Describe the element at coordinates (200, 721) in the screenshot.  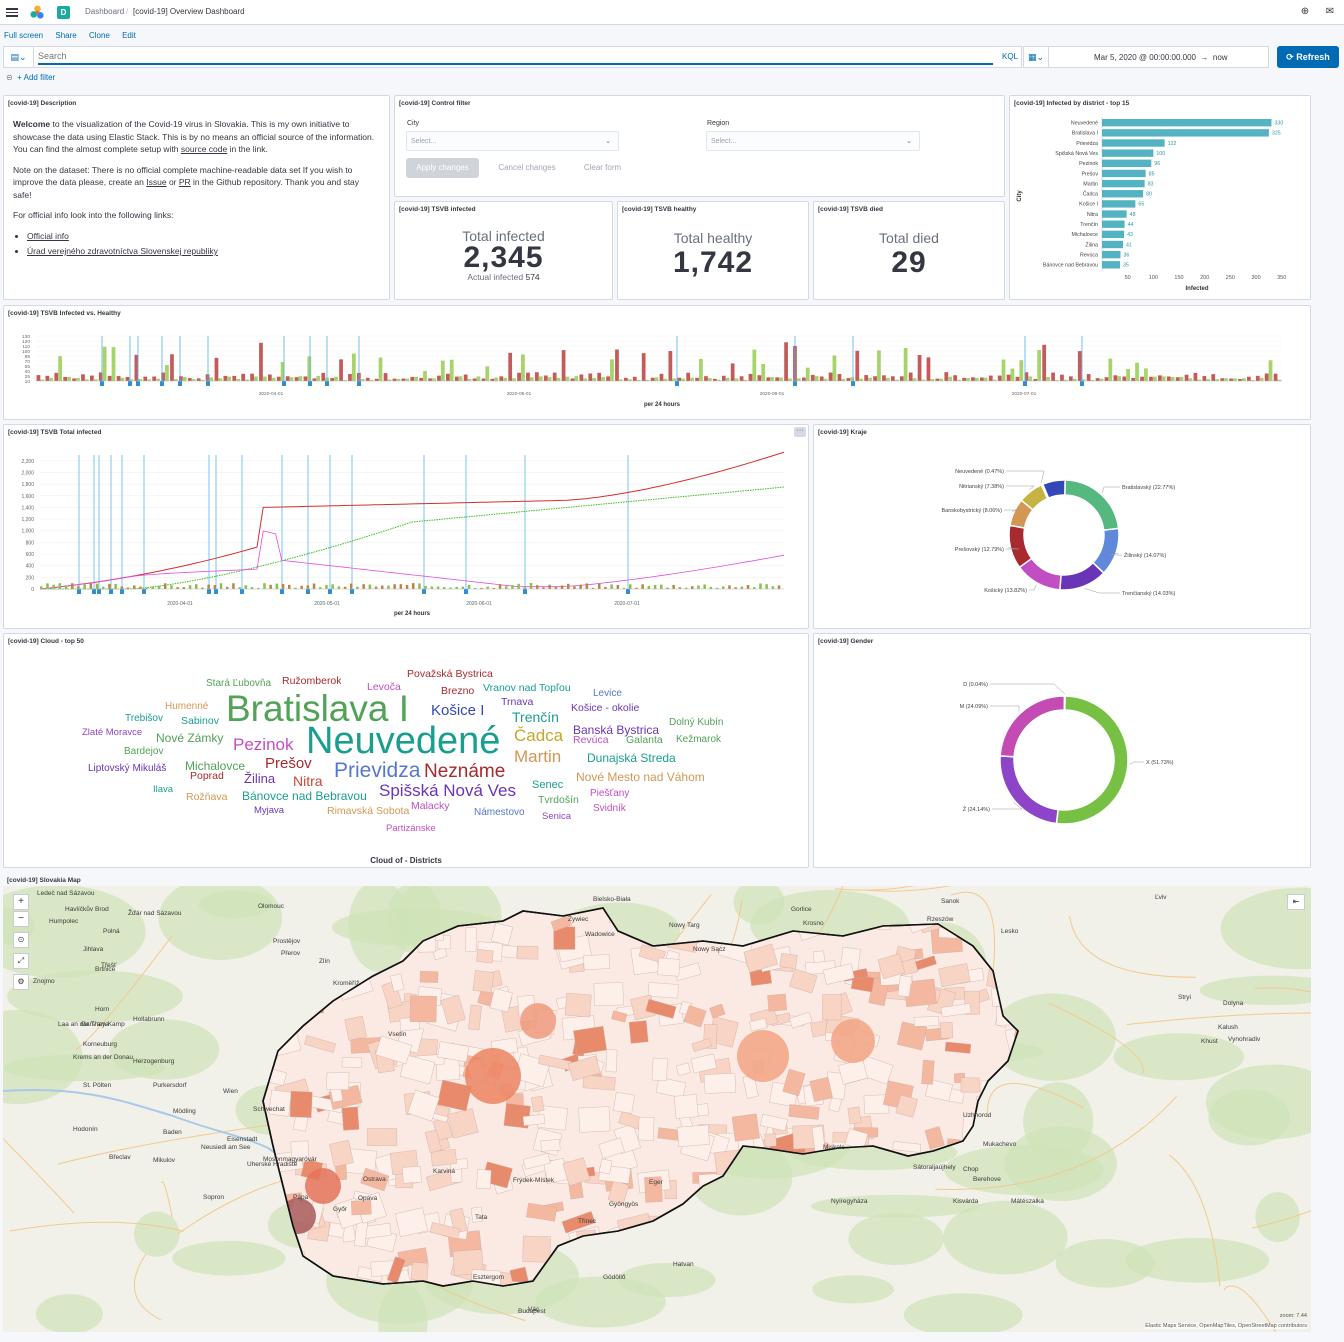
I see `cloud-word: Sabinov` at that location.